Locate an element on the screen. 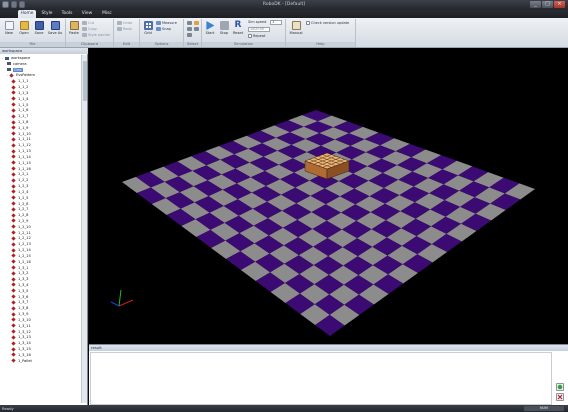 The image size is (568, 412). reset-button: R Reset is located at coordinates (238, 28).